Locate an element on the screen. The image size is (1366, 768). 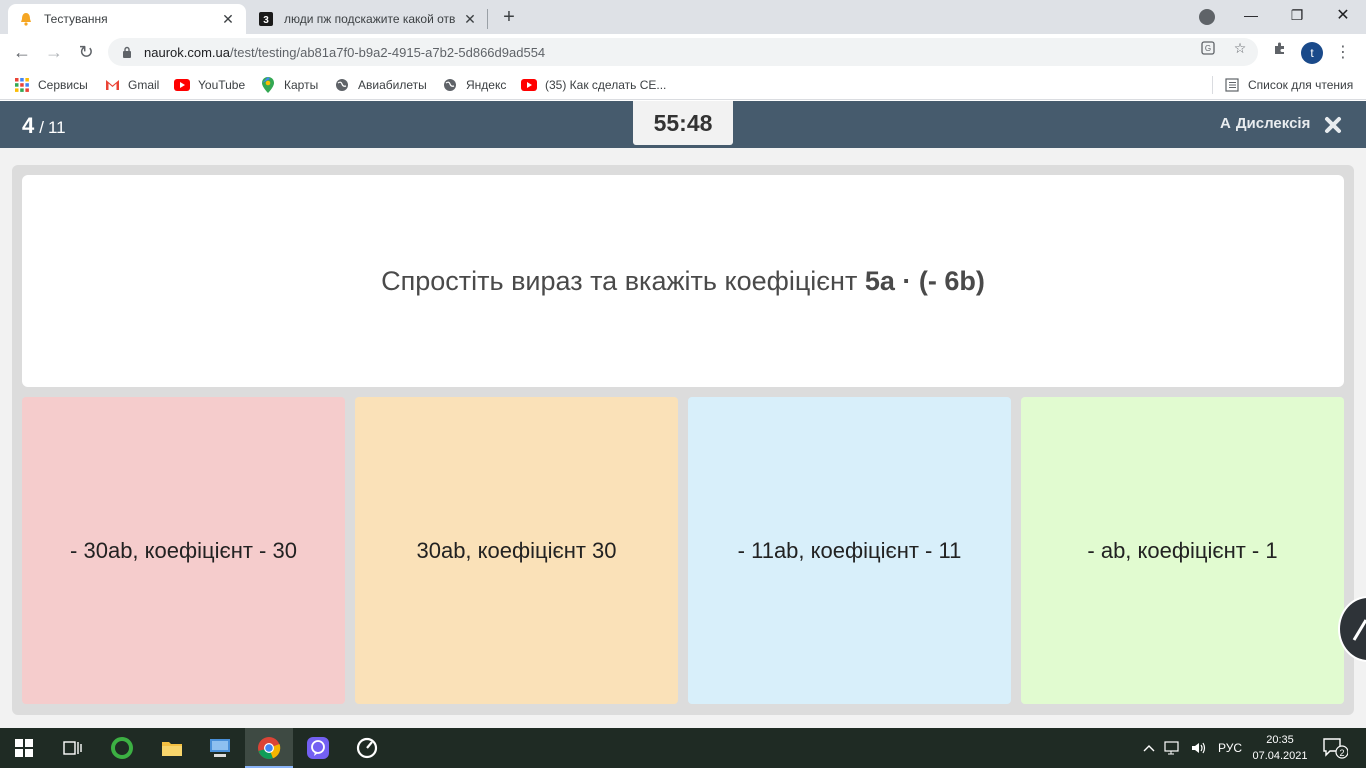
answer-text: 30ab, коефіцієнт 30 is located at coordinates (516, 550).